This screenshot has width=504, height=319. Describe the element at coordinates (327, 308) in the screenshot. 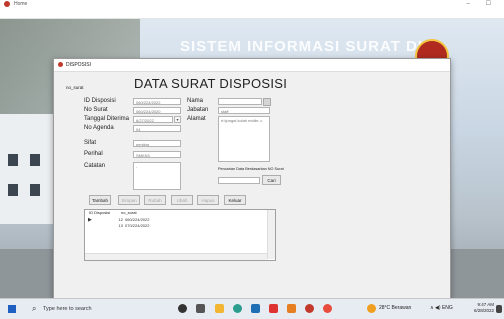

I see `chrome-icon` at that location.